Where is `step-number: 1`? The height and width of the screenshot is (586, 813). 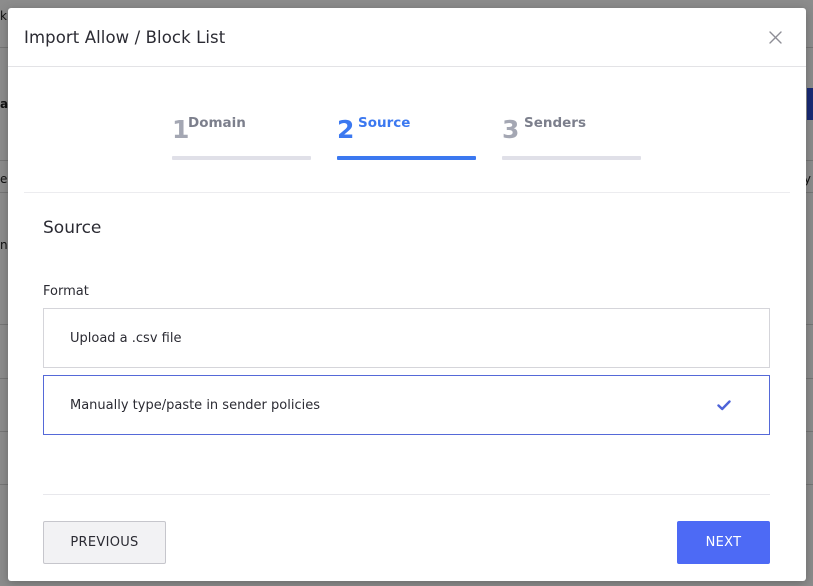
step-number: 1 is located at coordinates (181, 129).